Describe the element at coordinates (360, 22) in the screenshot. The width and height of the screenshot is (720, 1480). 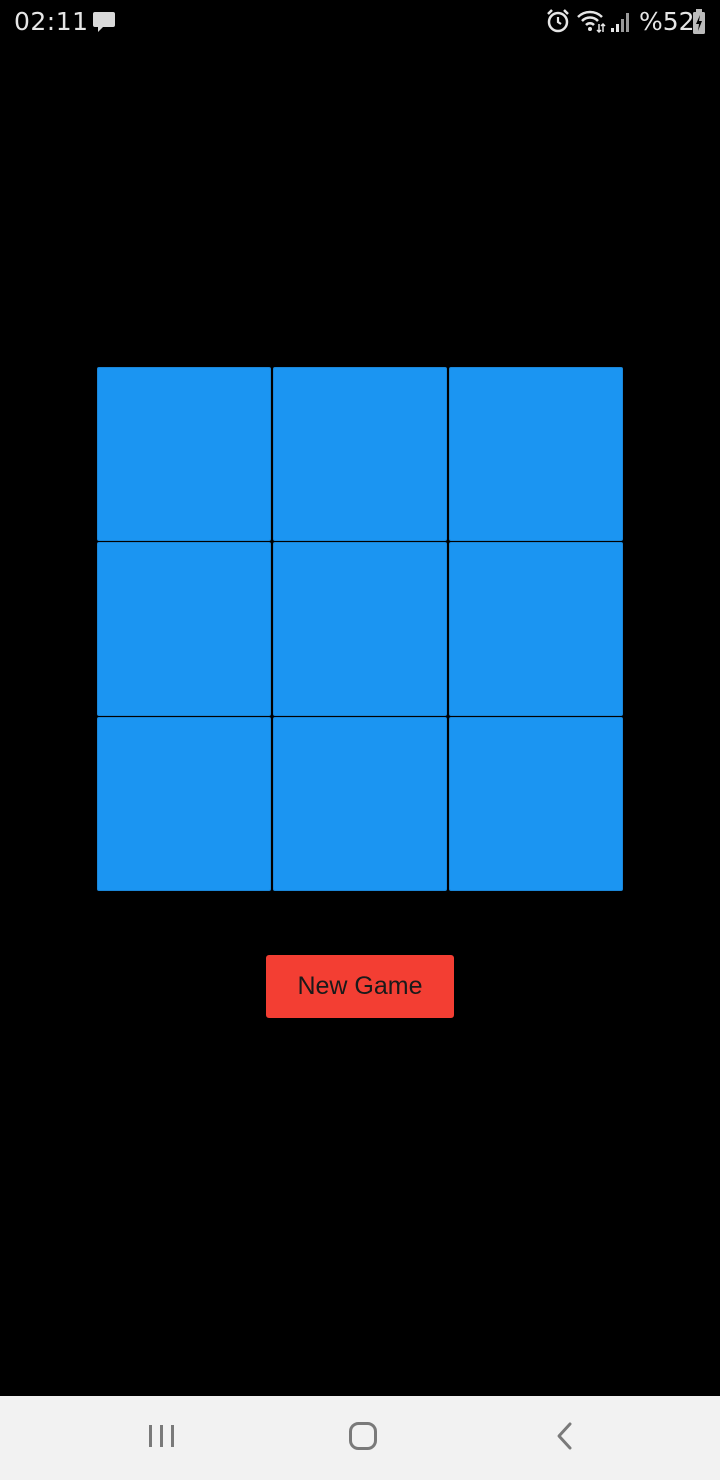
I see `status-bar: 02:11 %52` at that location.